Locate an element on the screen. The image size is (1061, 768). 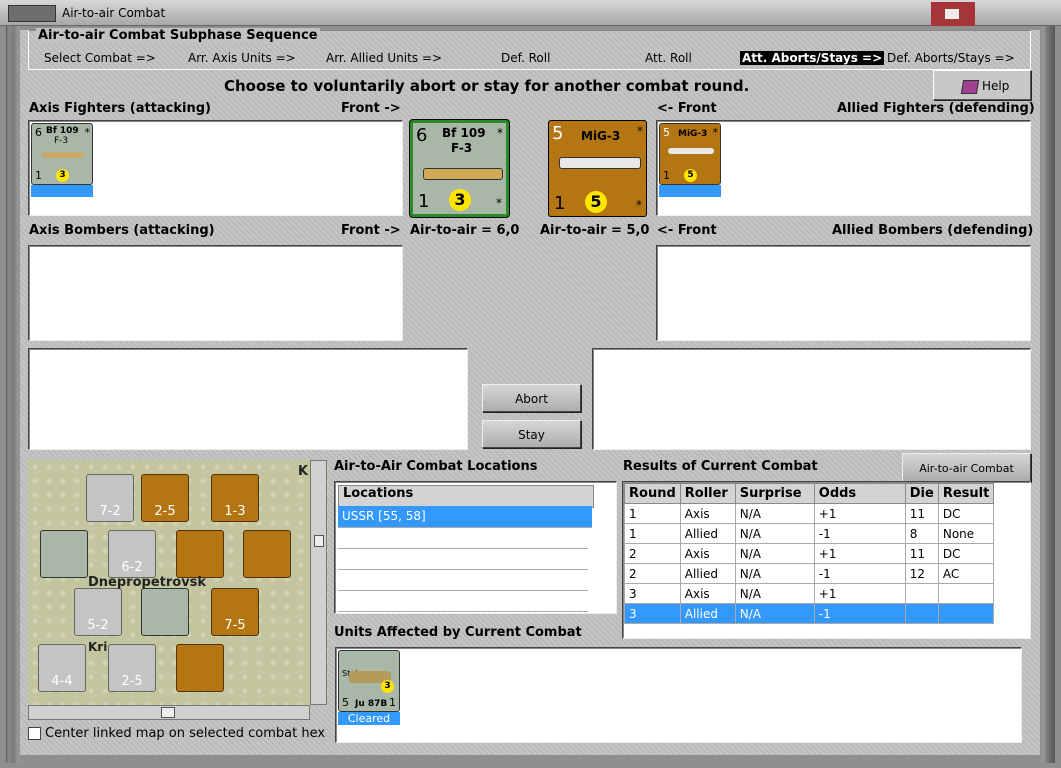
locations-list: Locations USSR [55, 58] is located at coordinates (475, 547).